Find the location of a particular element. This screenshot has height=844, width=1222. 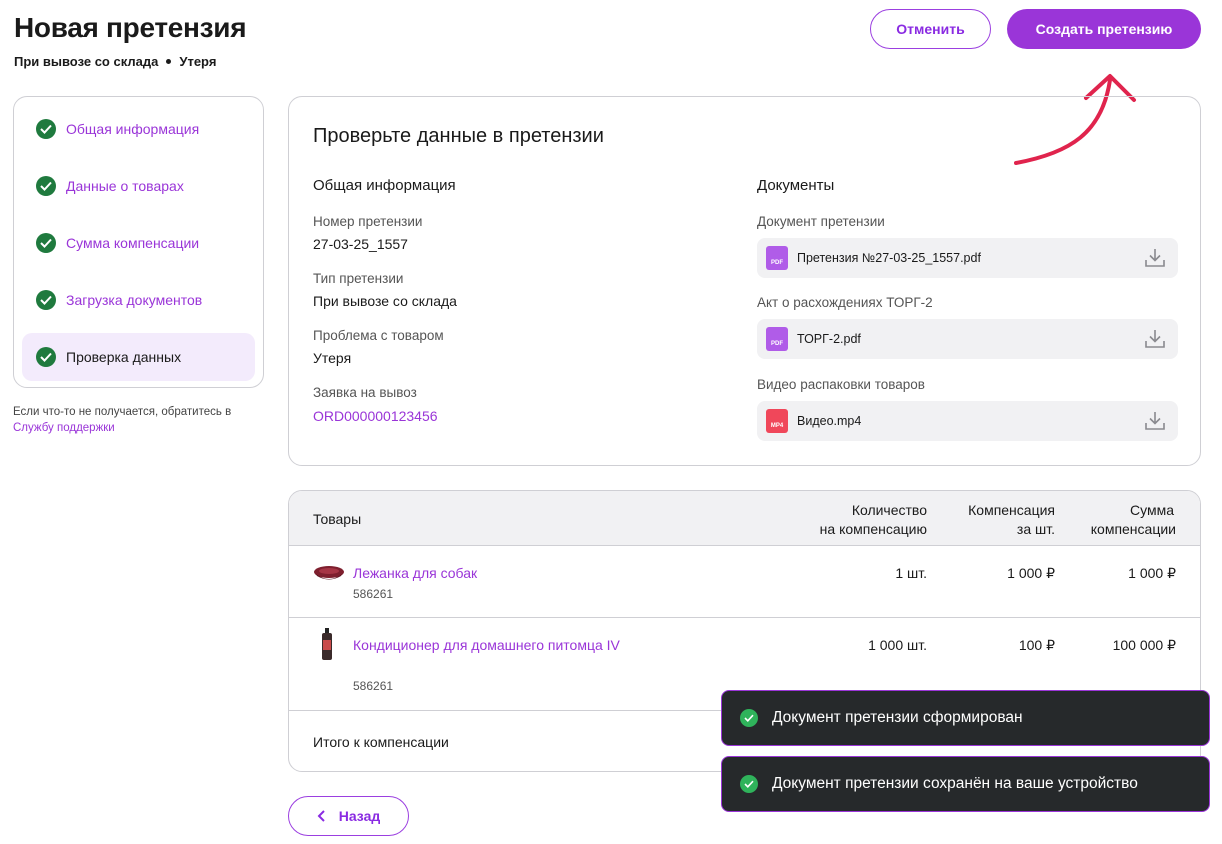

back-button: Назад is located at coordinates (348, 816).